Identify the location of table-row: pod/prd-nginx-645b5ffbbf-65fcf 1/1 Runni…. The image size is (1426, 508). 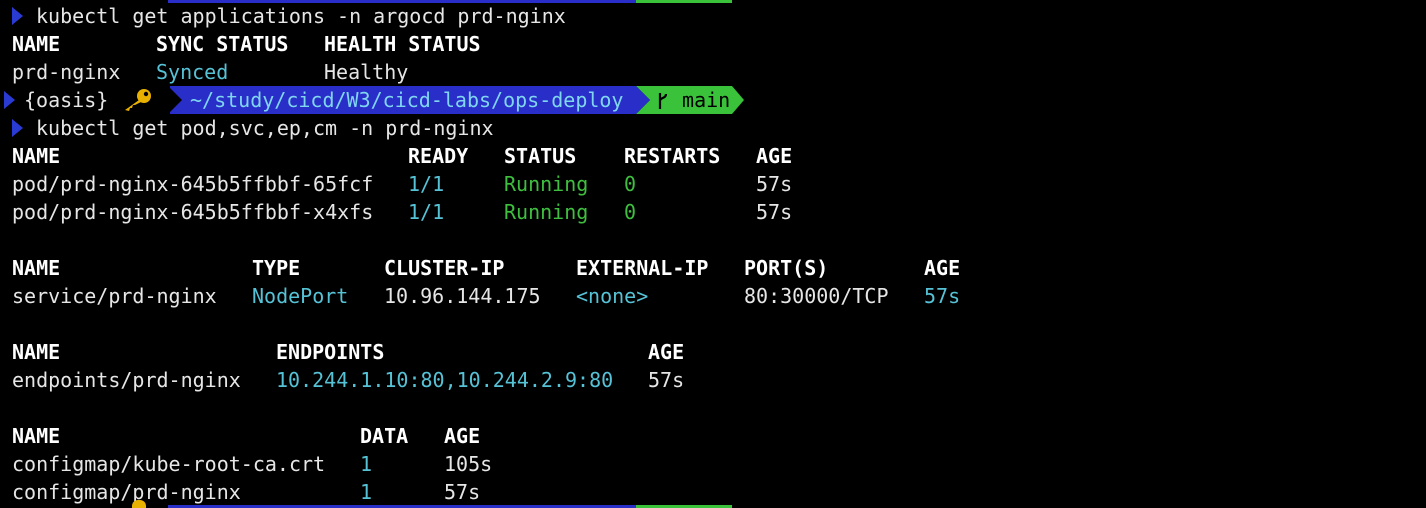
(402, 184).